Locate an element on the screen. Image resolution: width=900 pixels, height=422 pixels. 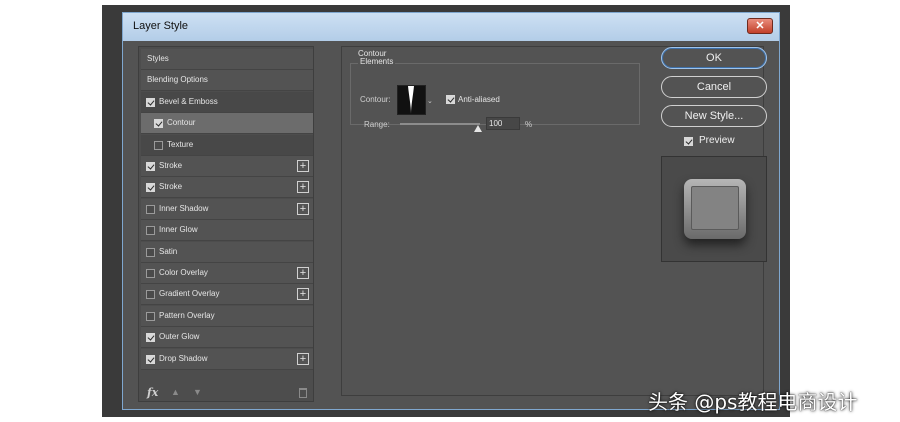
range-input: 100 is located at coordinates (503, 123).